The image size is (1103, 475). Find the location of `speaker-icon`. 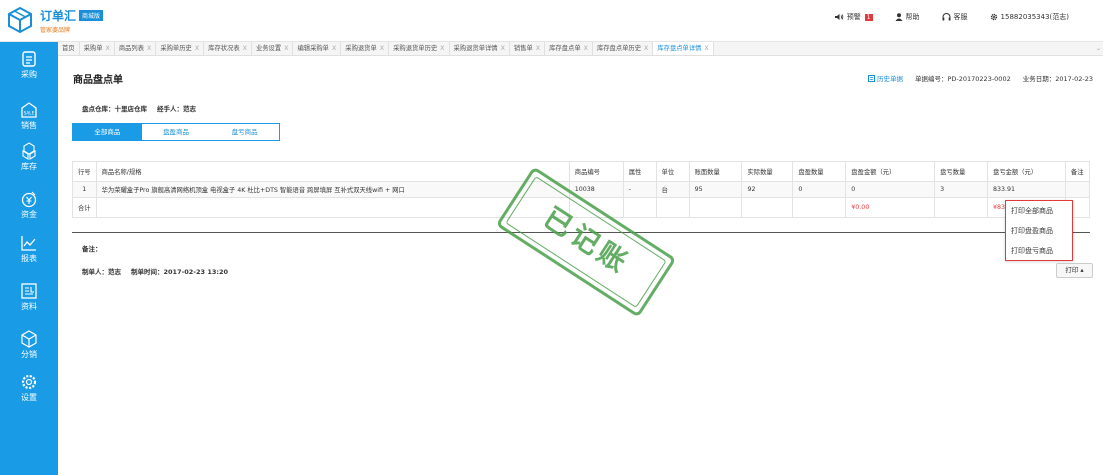

speaker-icon is located at coordinates (838, 17).